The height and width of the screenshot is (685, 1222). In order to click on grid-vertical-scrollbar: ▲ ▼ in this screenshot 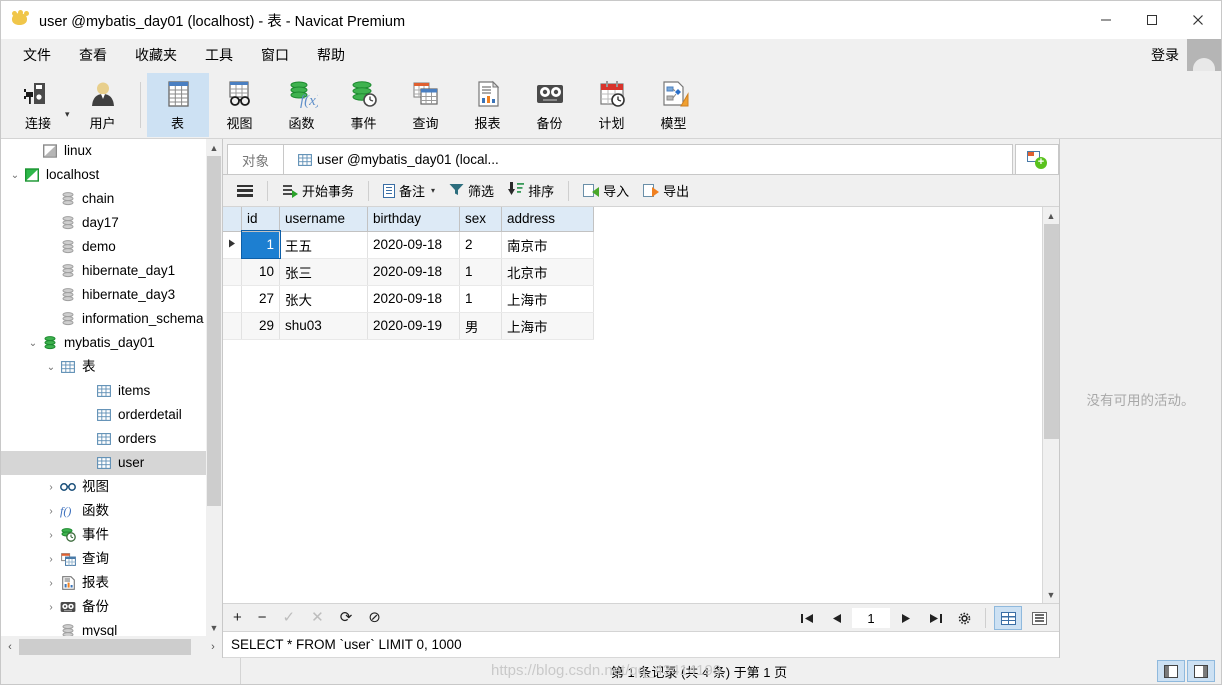, I will do `click(1050, 405)`.